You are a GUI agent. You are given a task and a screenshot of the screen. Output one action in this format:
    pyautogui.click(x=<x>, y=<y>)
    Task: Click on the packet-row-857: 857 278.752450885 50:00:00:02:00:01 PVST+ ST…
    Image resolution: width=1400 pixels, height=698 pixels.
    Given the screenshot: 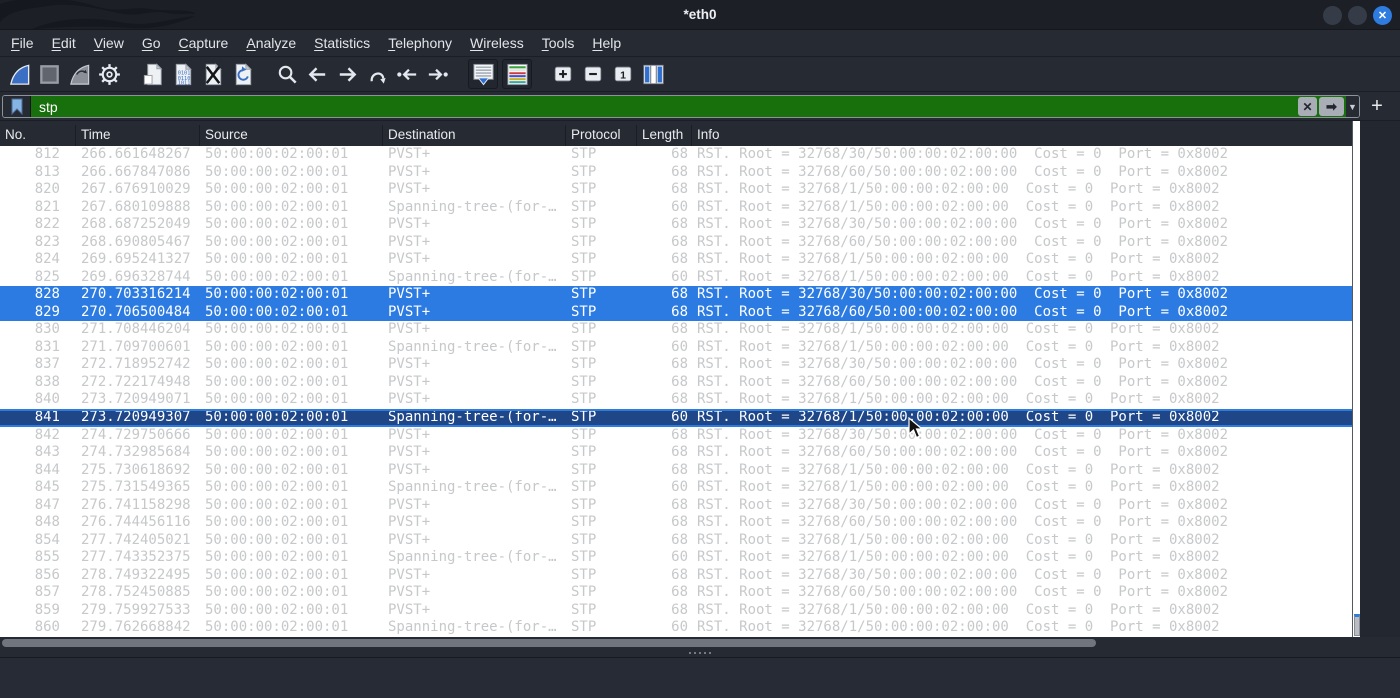 What is the action you would take?
    pyautogui.click(x=676, y=593)
    